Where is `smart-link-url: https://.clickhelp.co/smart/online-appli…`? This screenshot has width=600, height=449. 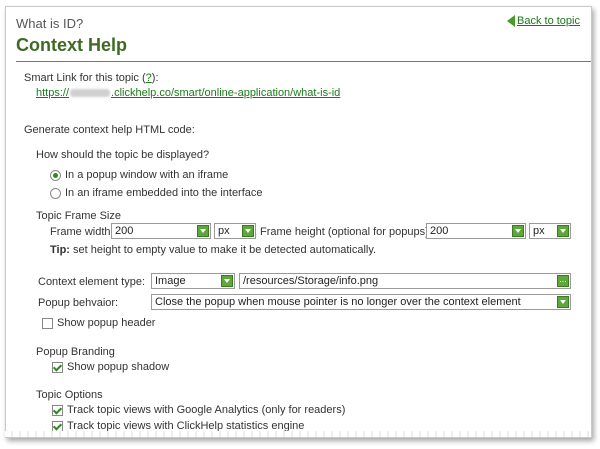 smart-link-url: https://.clickhelp.co/smart/online-appli… is located at coordinates (188, 93).